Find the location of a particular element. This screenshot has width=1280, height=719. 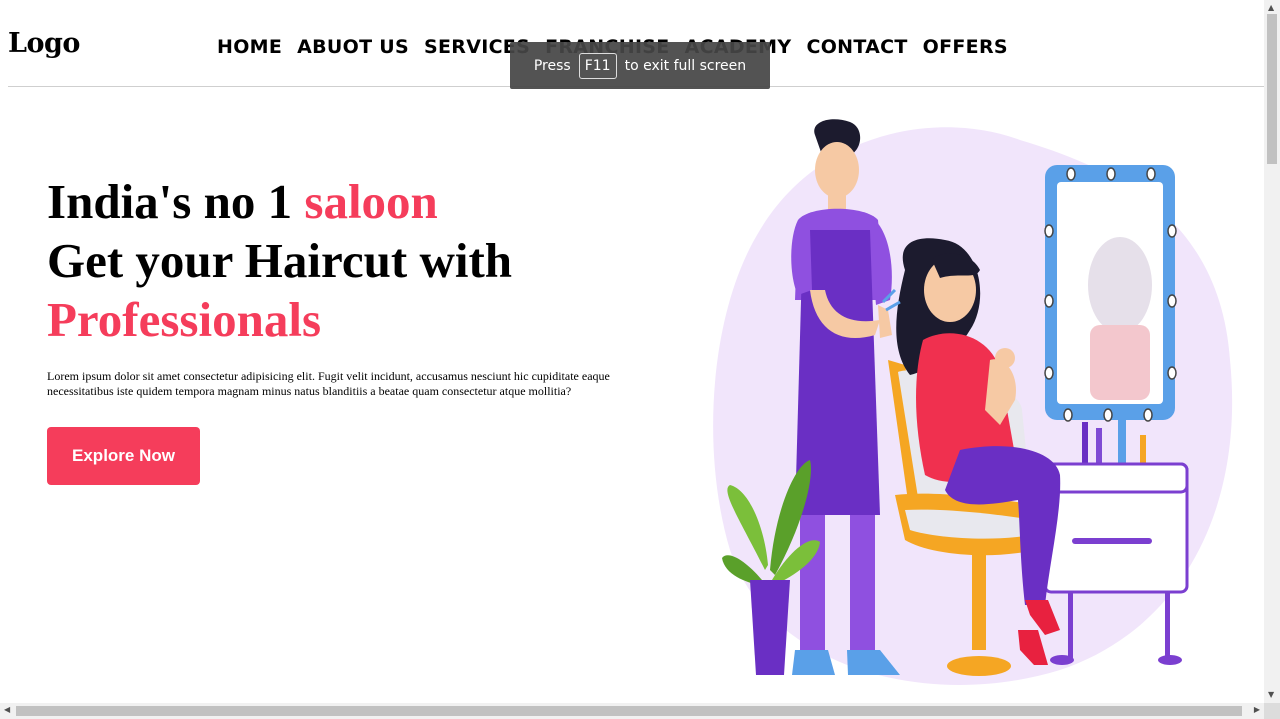

nav-item-contact: CONTACT is located at coordinates (856, 47).